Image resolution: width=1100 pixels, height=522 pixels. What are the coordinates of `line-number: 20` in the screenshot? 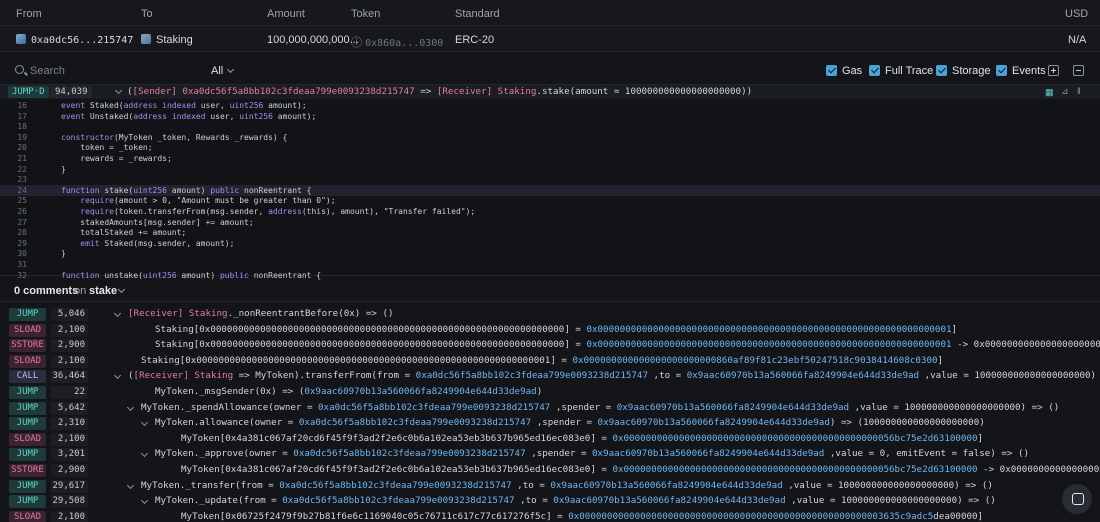 It's located at (22, 148).